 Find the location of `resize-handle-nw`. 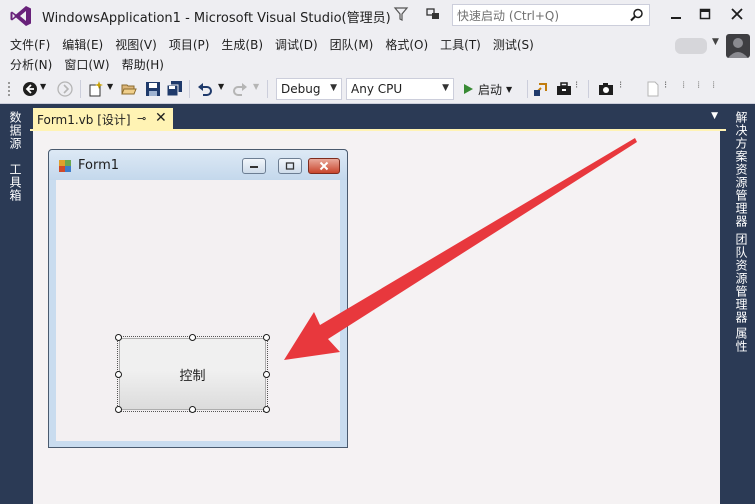

resize-handle-nw is located at coordinates (118, 337).